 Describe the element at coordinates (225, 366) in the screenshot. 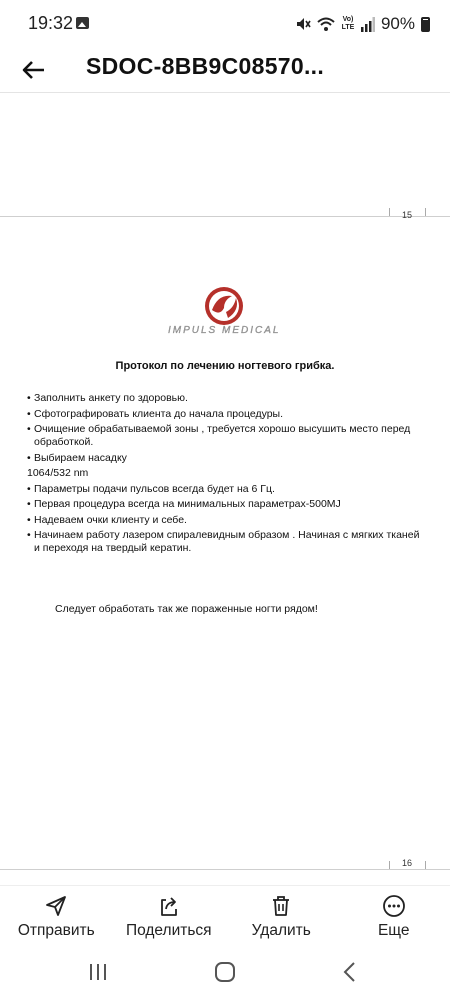

I see `document-heading: Протокол по лечению ногтевого грибка.` at that location.